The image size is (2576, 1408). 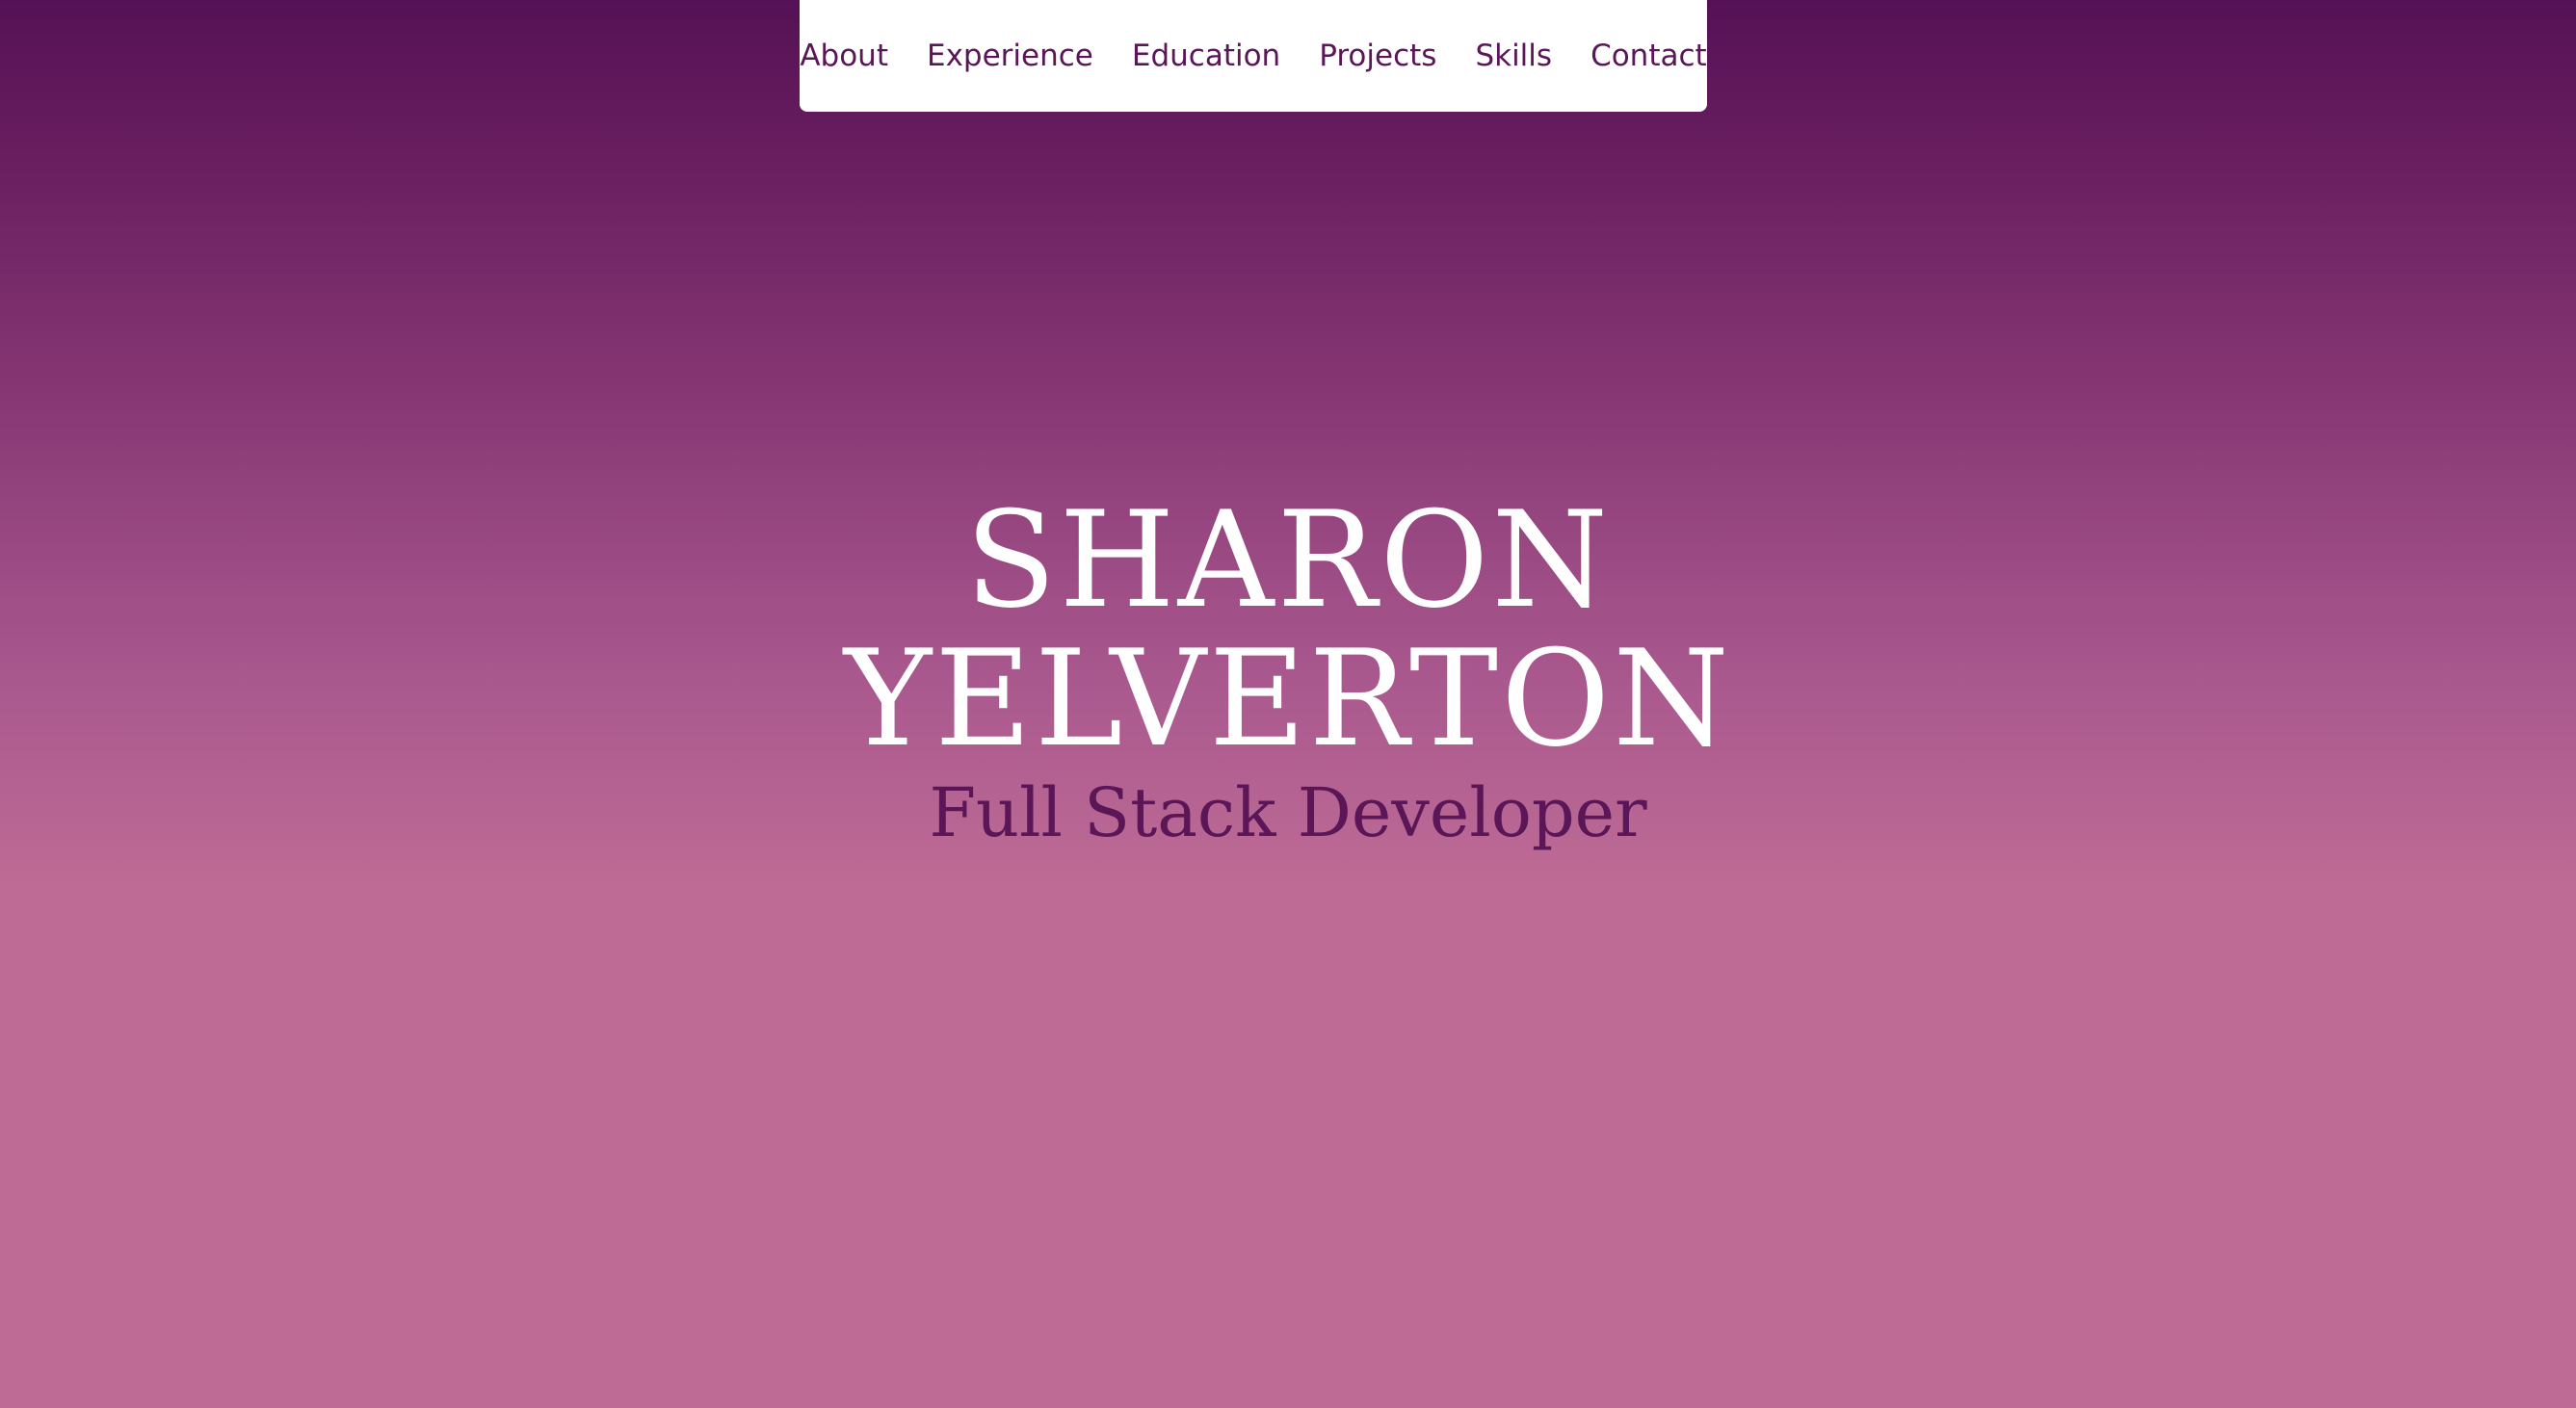 I want to click on nav-link-about: About, so click(x=843, y=55).